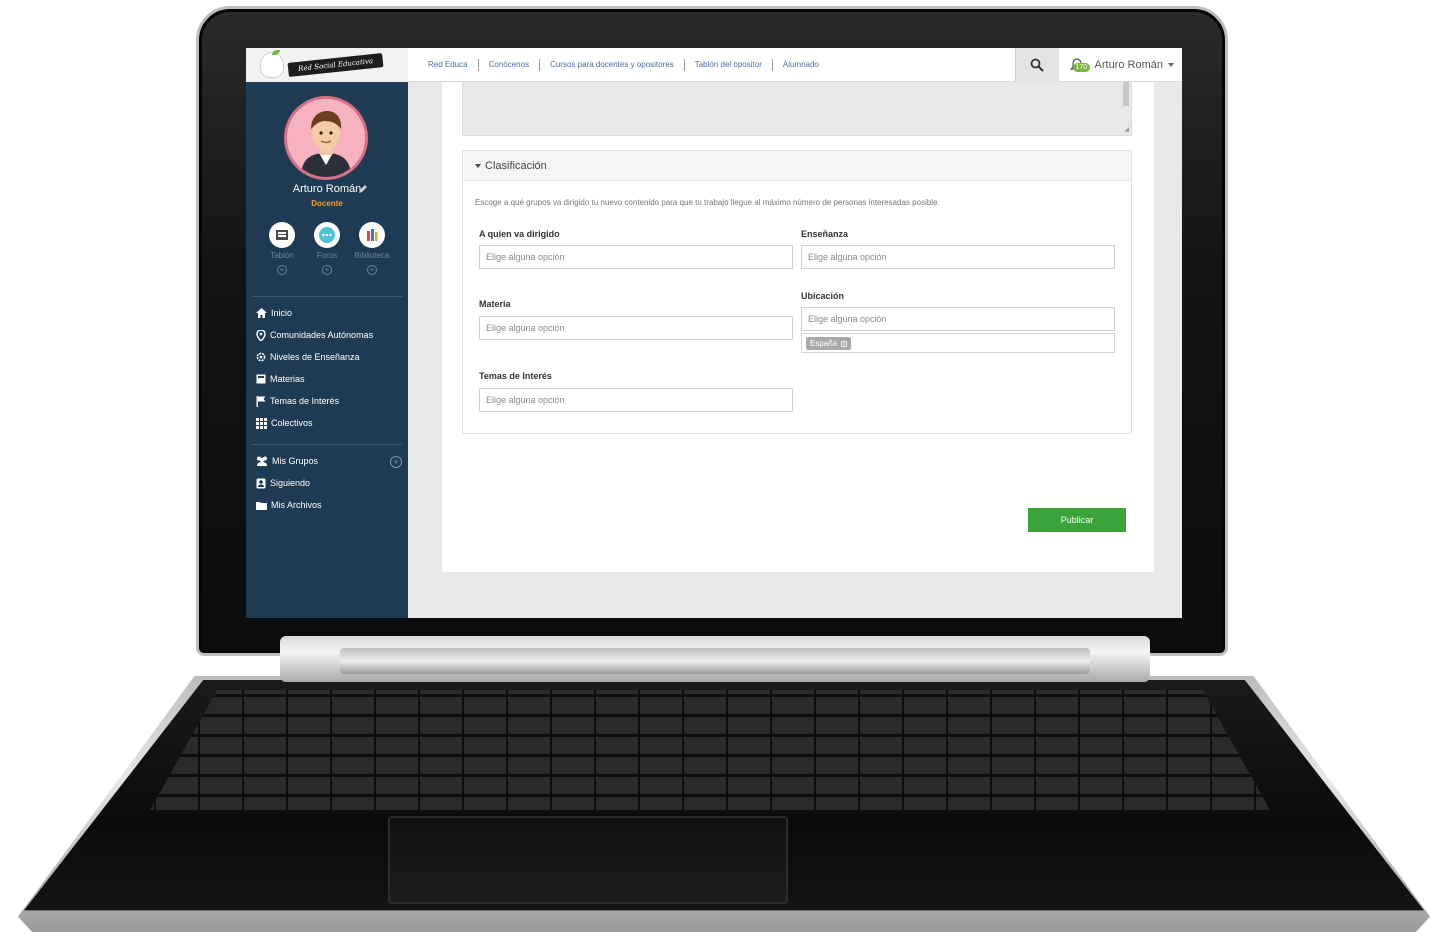 This screenshot has height=937, width=1437. I want to click on sidebar-item-label: Materias, so click(287, 379).